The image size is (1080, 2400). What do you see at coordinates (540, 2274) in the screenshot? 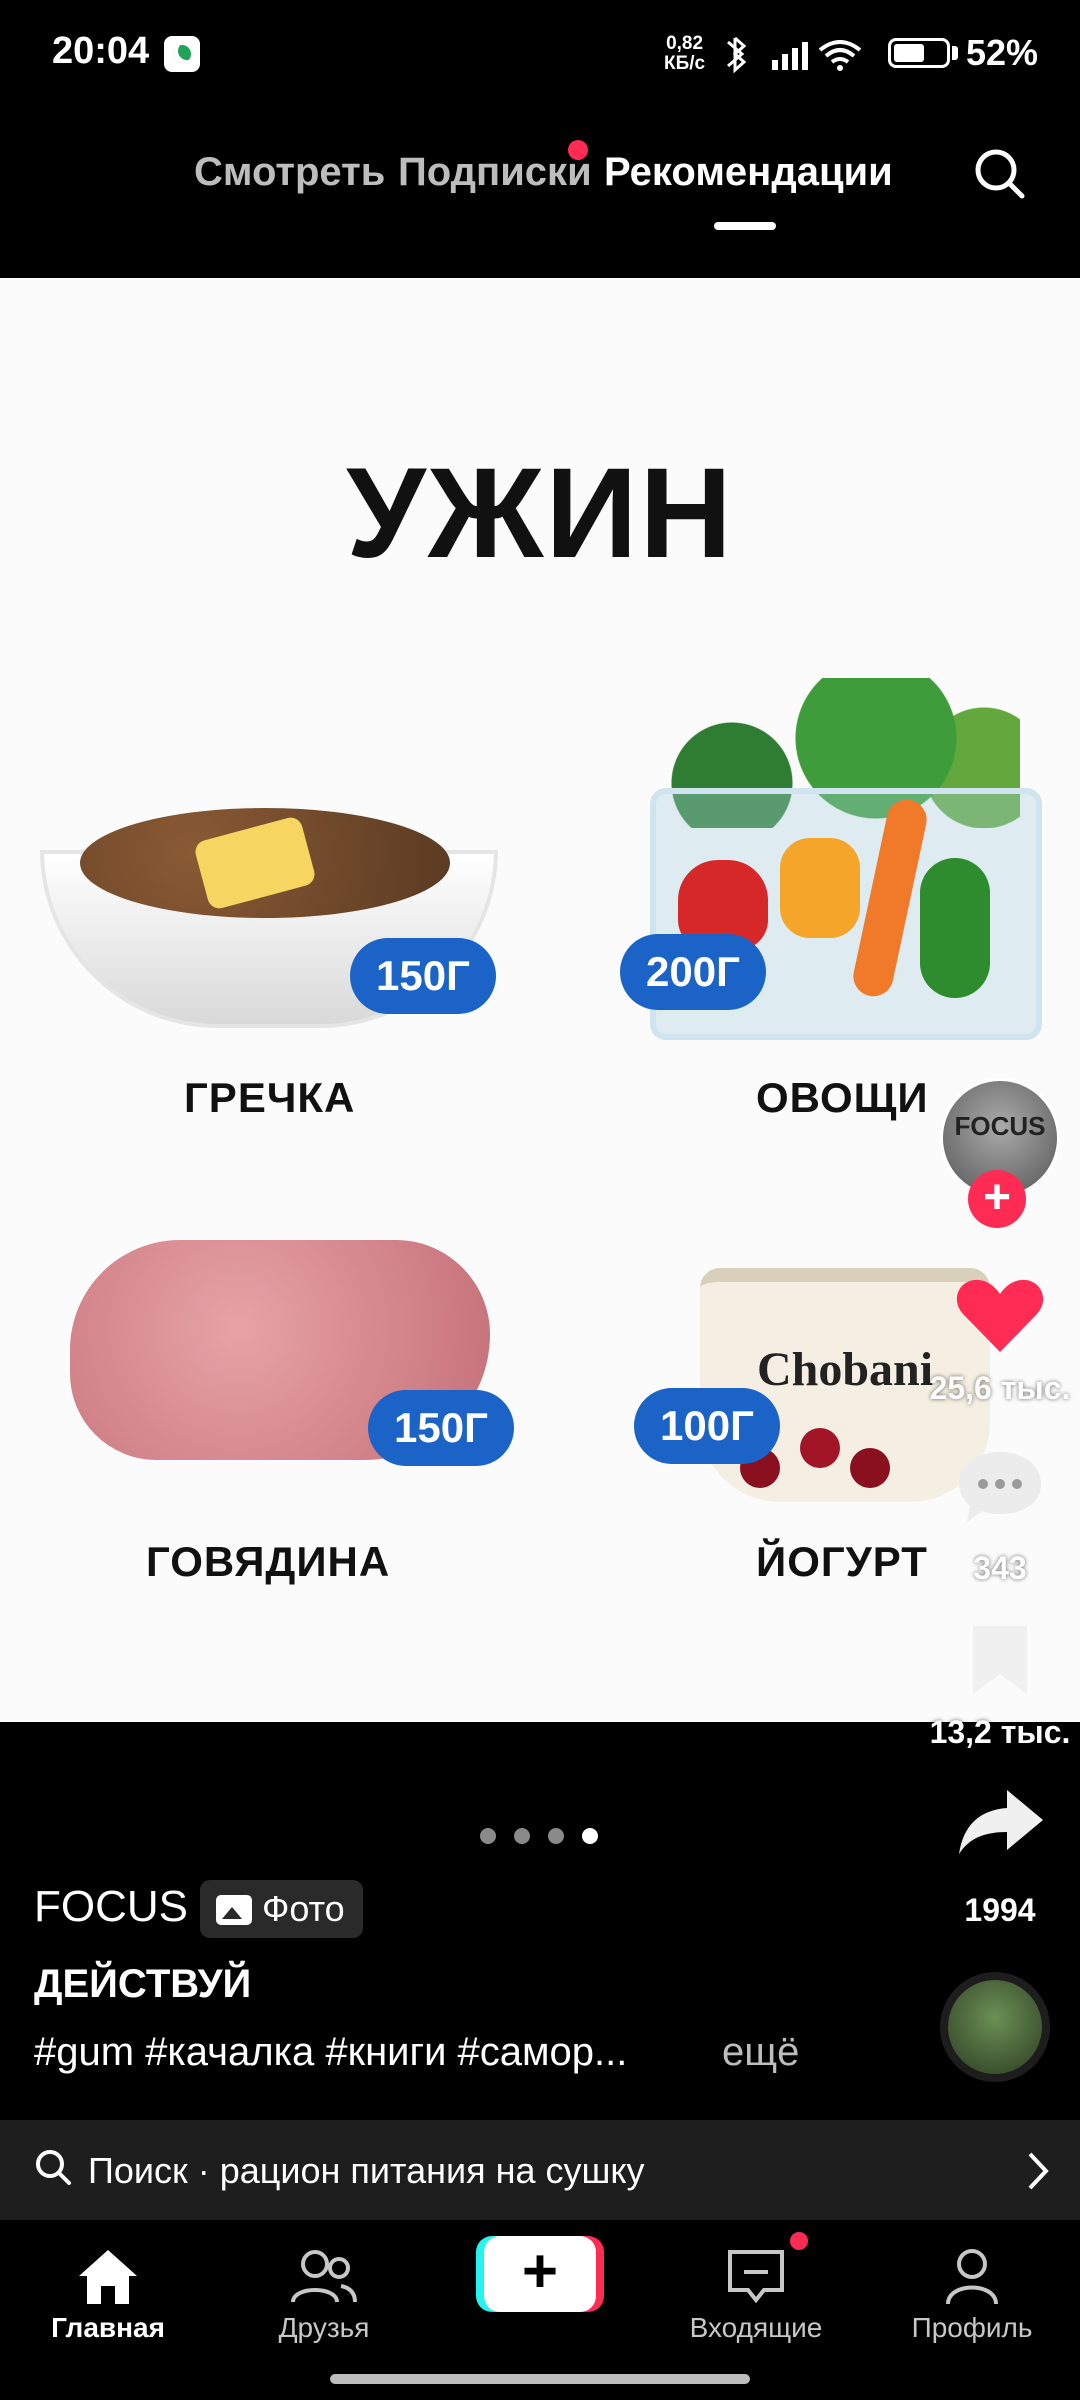
I see `create-post-button: +` at bounding box center [540, 2274].